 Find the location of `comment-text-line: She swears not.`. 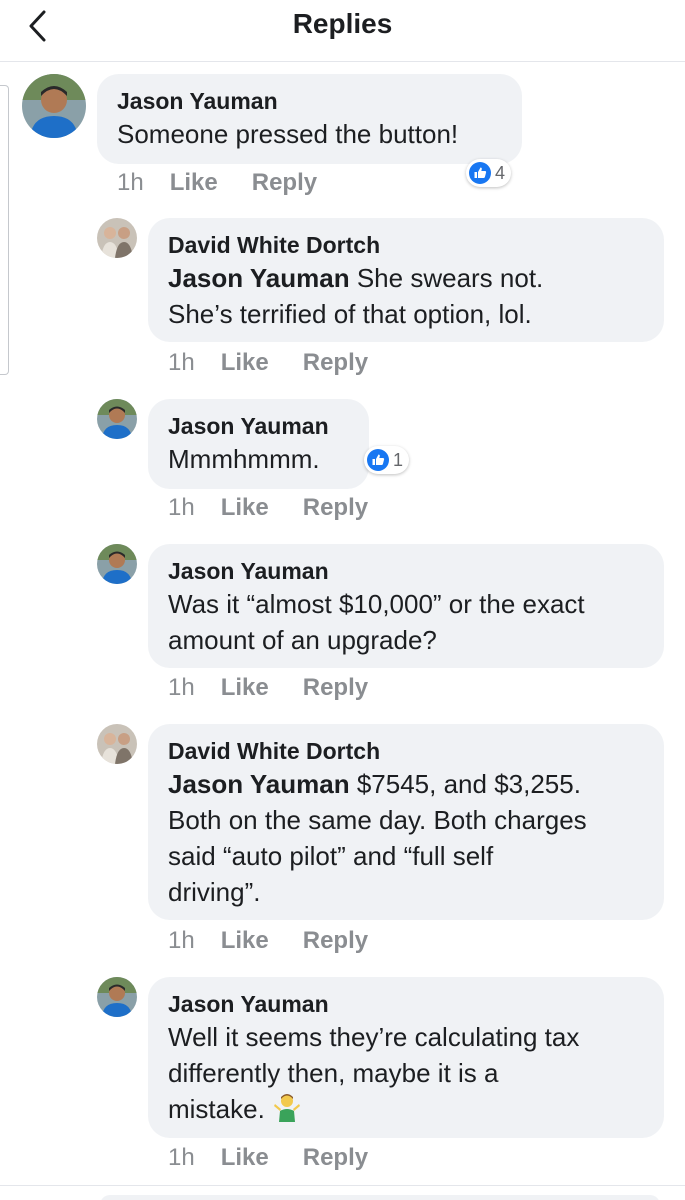

comment-text-line: She swears not. is located at coordinates (450, 278).